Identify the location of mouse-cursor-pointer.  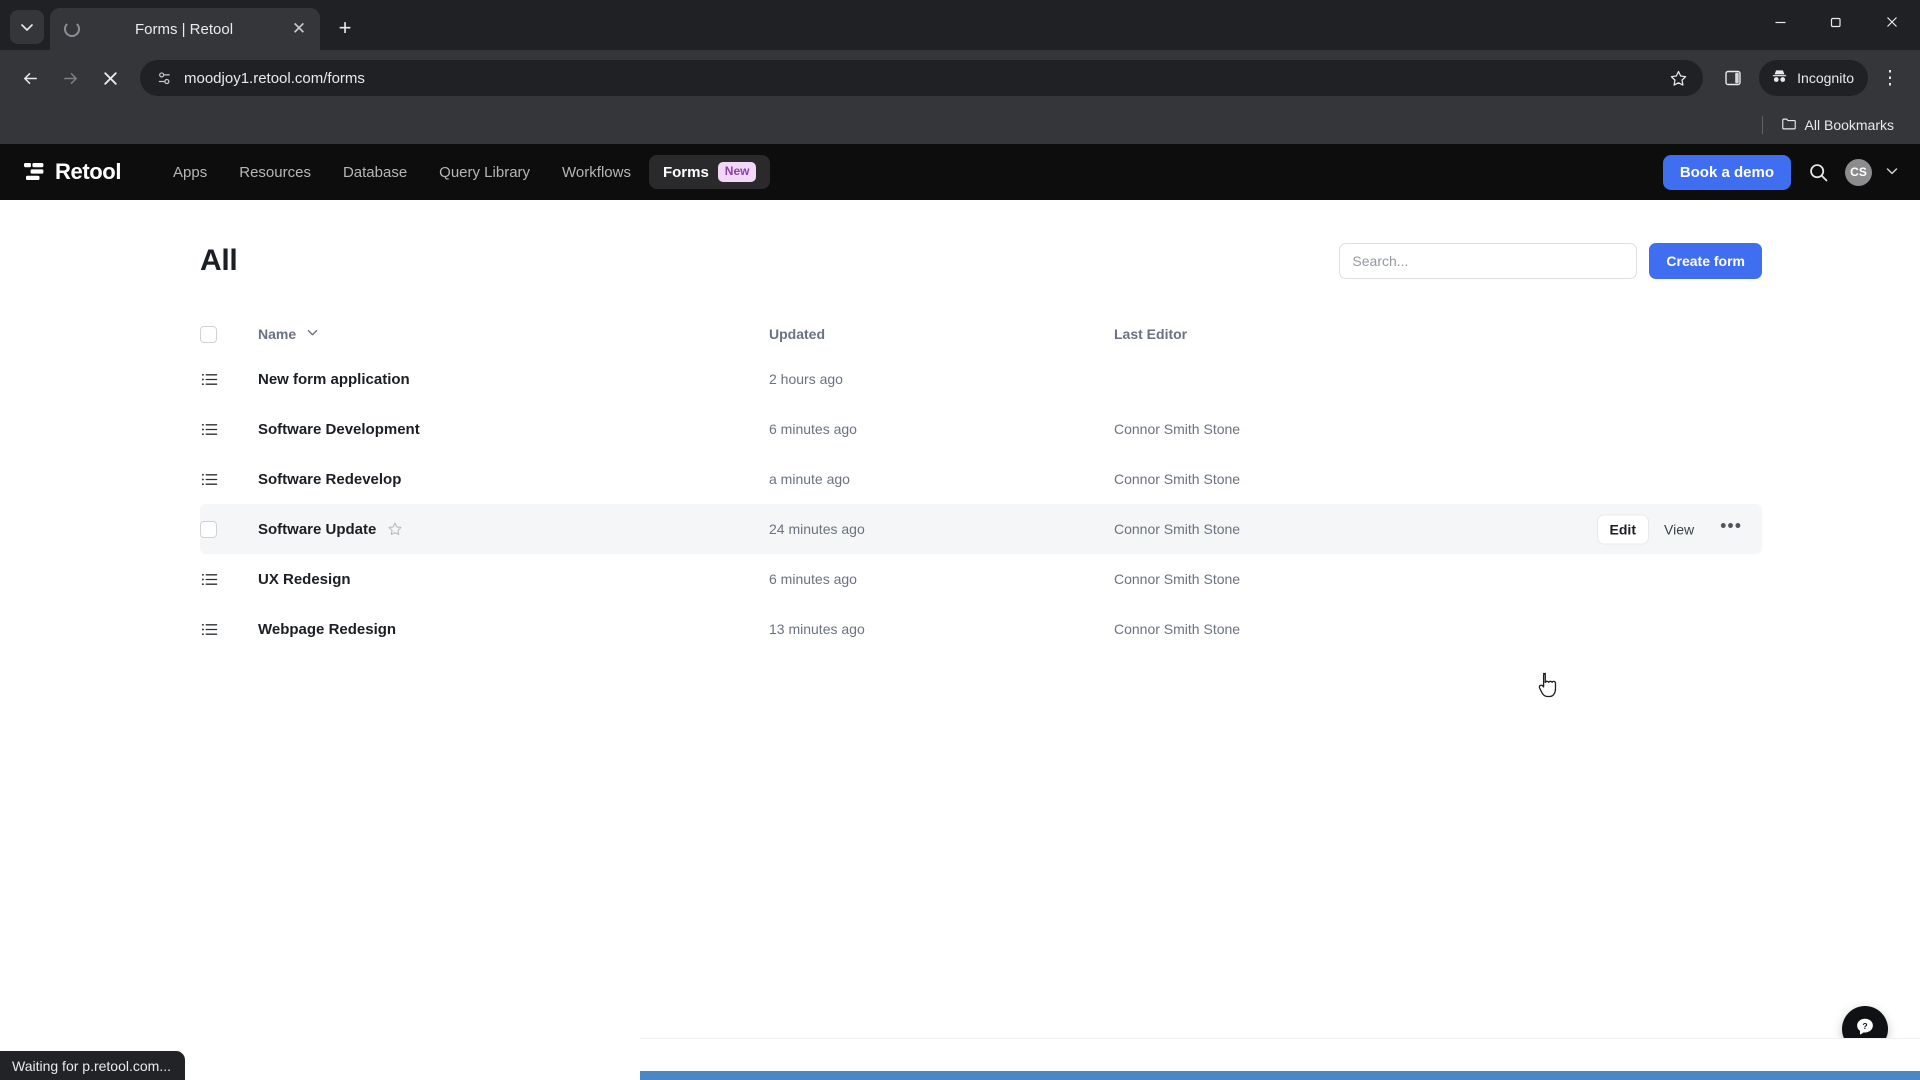
(1549, 686).